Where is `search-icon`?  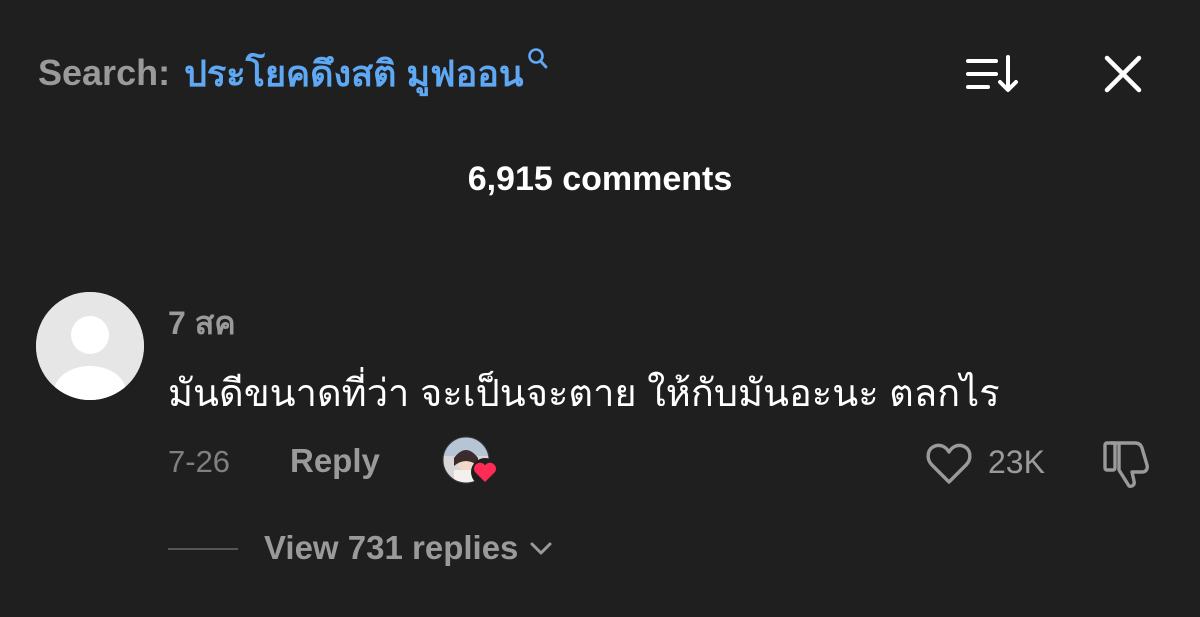 search-icon is located at coordinates (537, 58).